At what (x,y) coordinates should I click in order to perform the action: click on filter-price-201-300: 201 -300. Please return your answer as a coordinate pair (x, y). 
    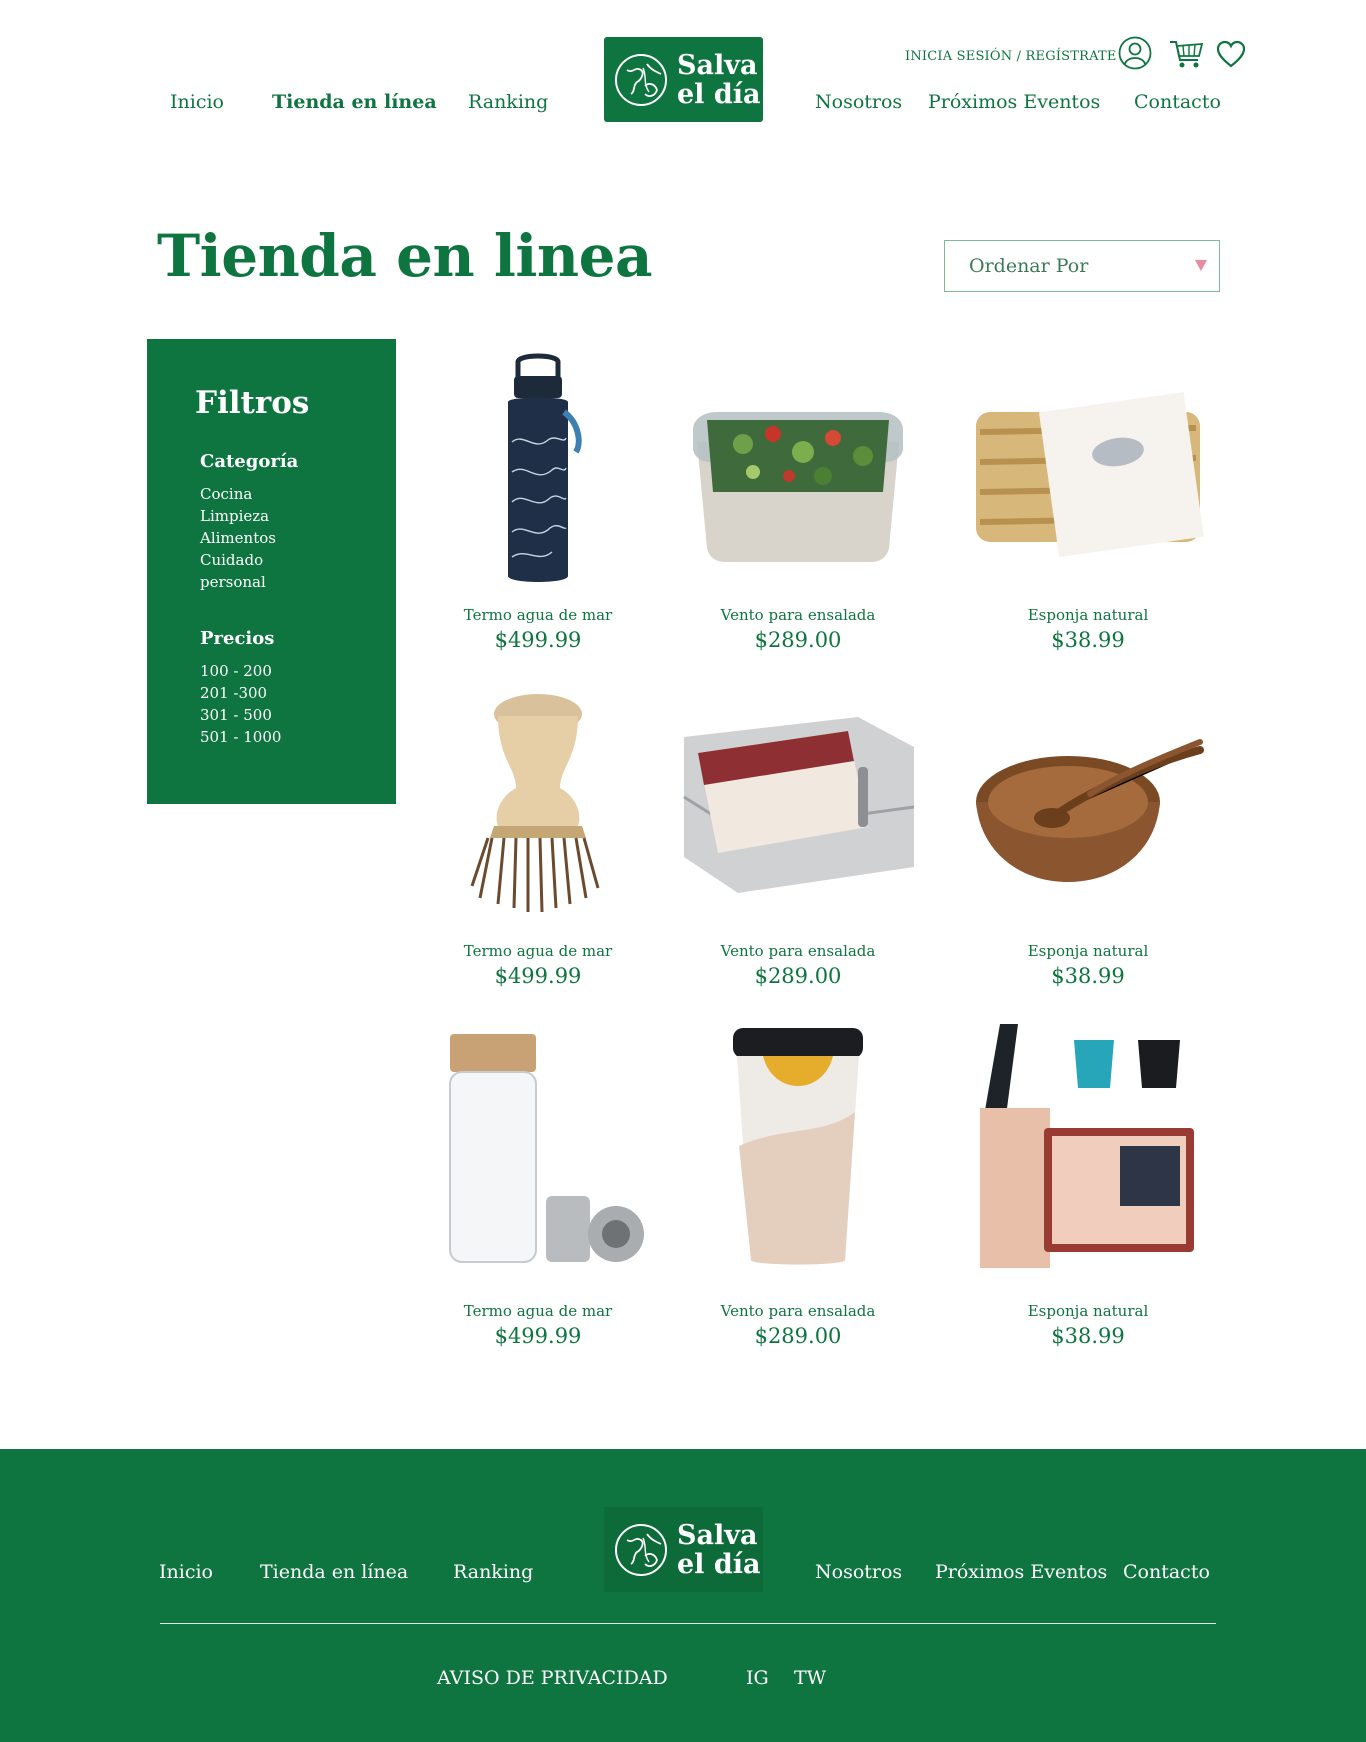
    Looking at the image, I should click on (240, 693).